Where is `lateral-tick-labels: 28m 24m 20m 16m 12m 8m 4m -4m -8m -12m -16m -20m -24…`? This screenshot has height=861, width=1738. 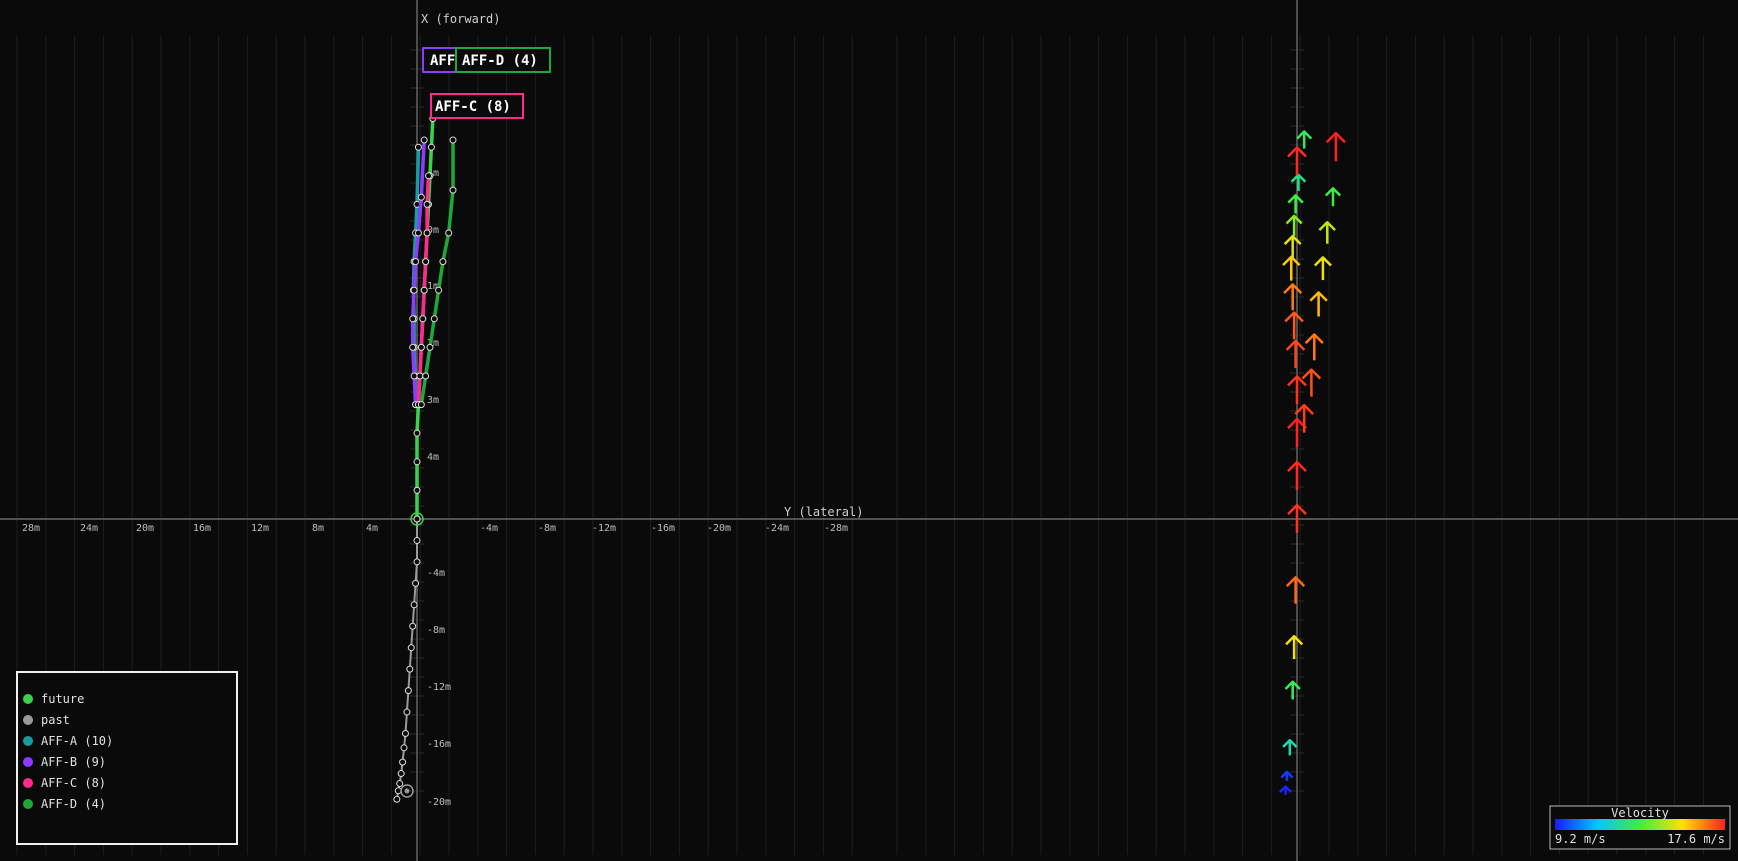
lateral-tick-labels: 28m 24m 20m 16m 12m 8m 4m -4m -8m -12m -16m -20m -24… is located at coordinates (435, 528).